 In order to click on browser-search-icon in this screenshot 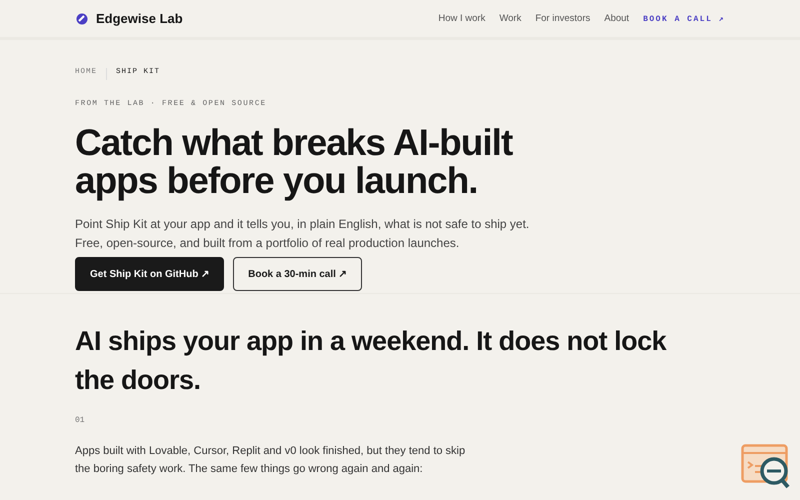, I will do `click(766, 467)`.